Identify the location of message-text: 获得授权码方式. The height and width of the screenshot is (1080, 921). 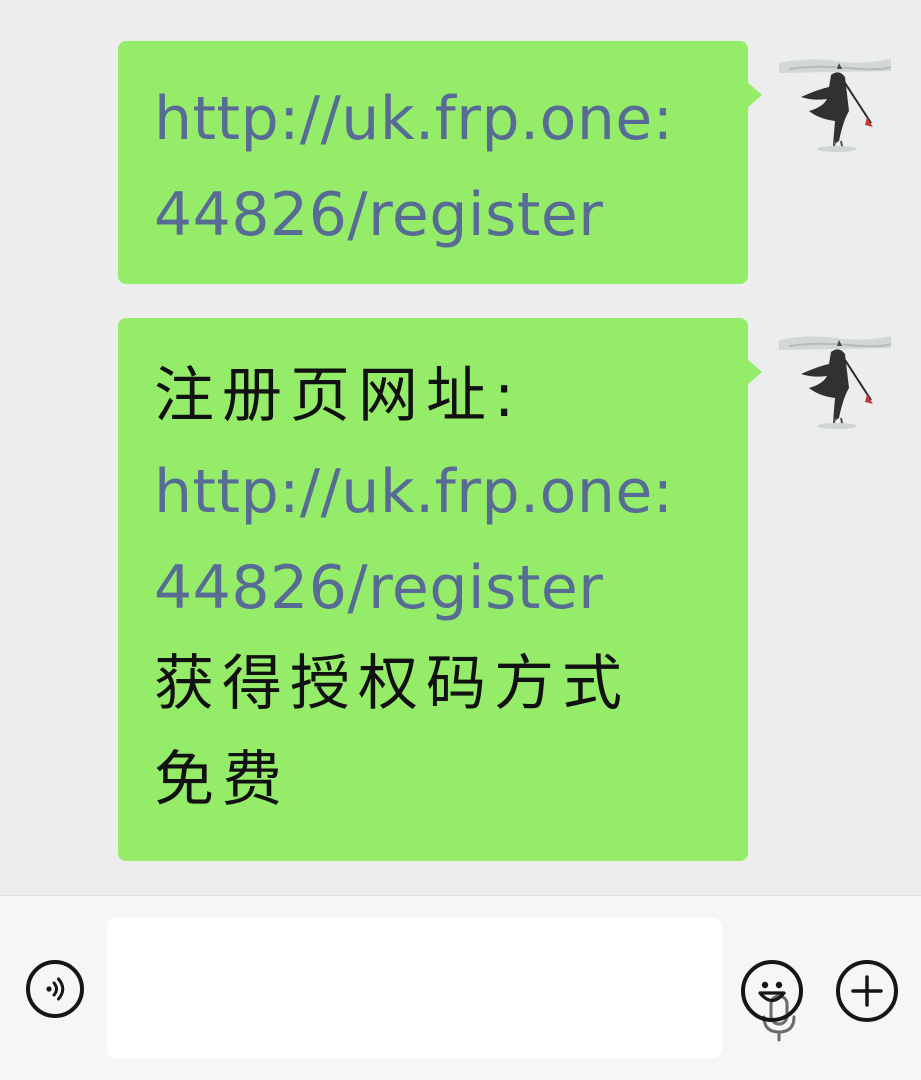
(392, 684).